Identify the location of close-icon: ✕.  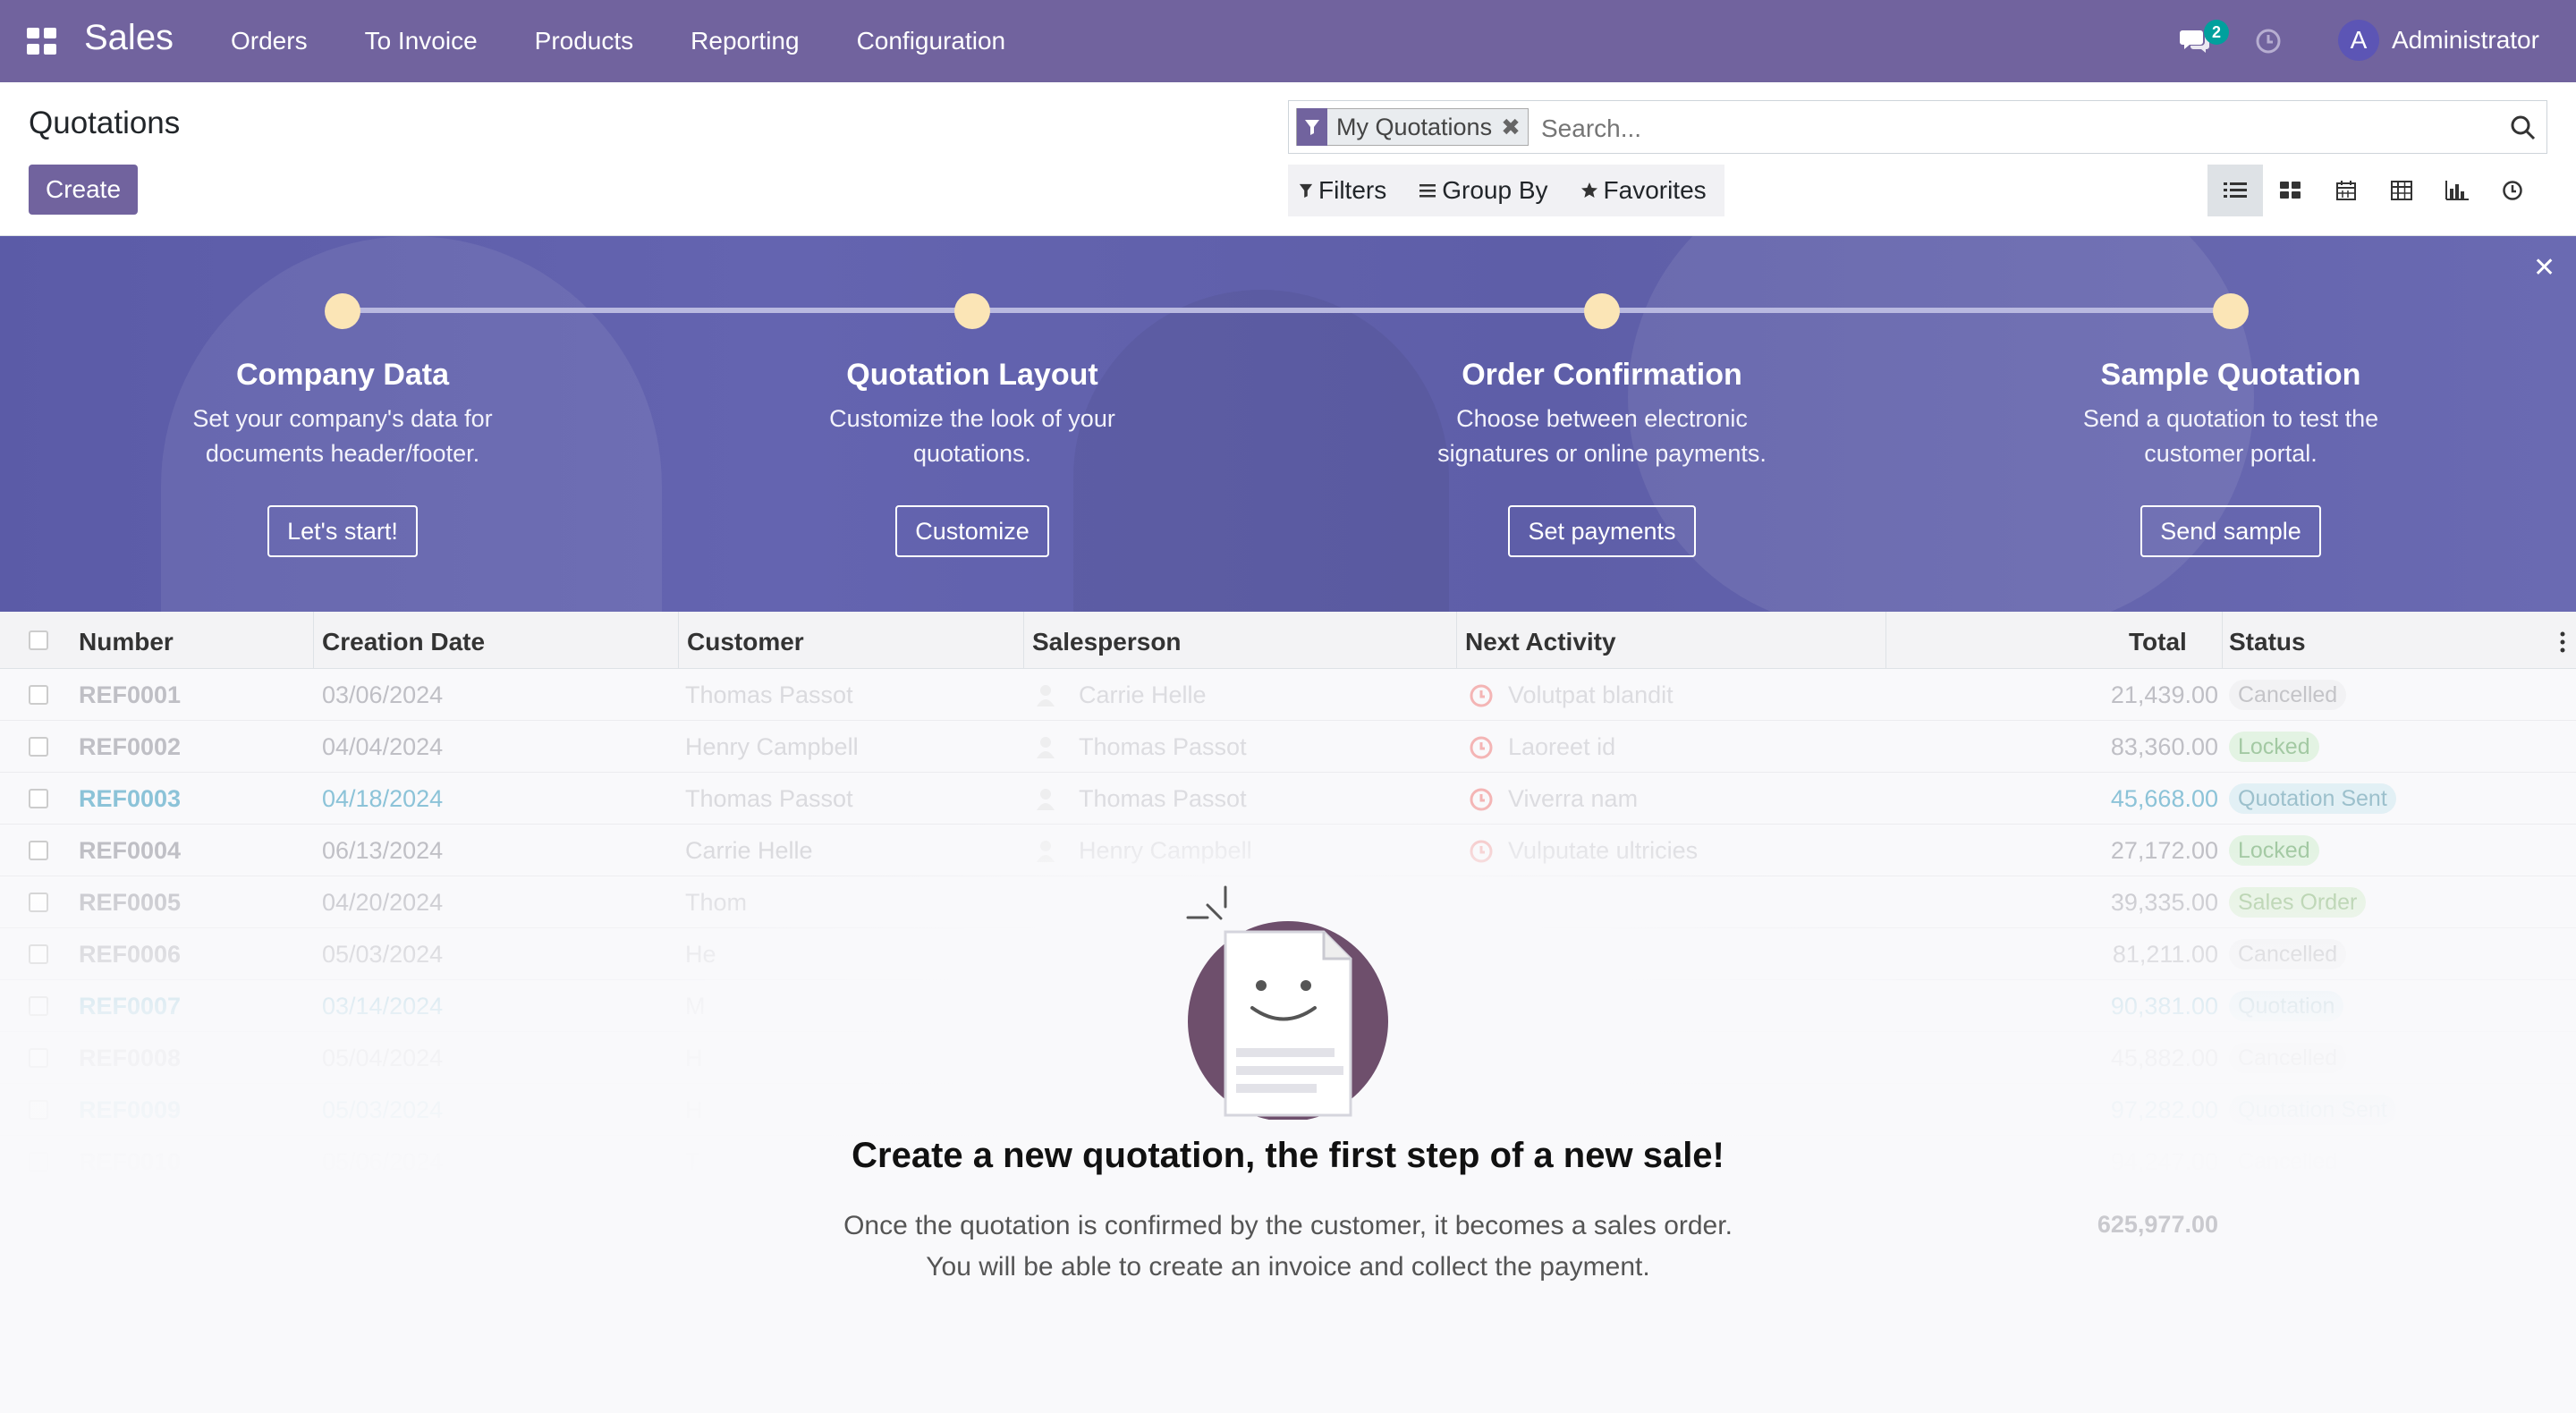
(2544, 267).